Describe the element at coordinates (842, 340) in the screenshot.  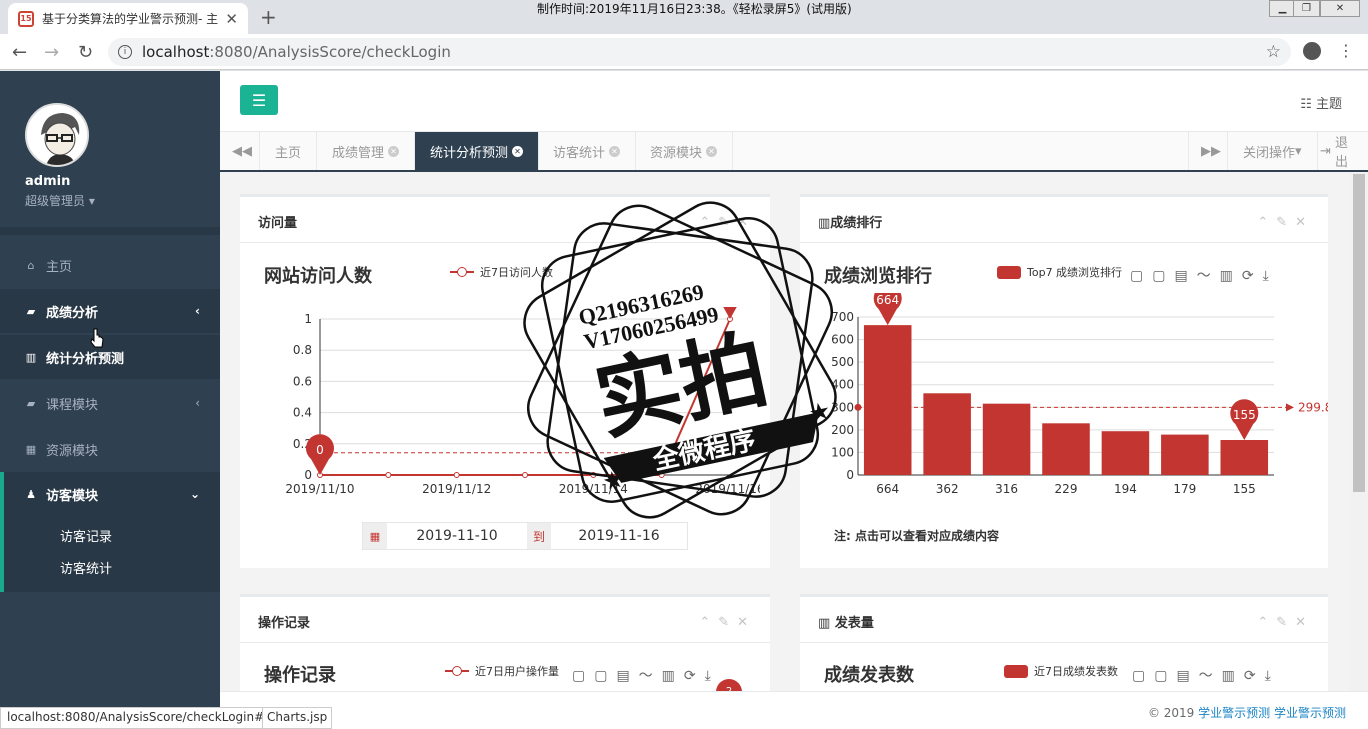
I see `y-tick-label: 600` at that location.